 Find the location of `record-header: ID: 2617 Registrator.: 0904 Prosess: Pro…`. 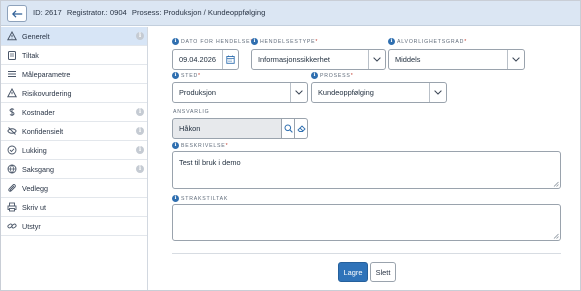

record-header: ID: 2617 Registrator.: 0904 Prosess: Pro… is located at coordinates (290, 13).